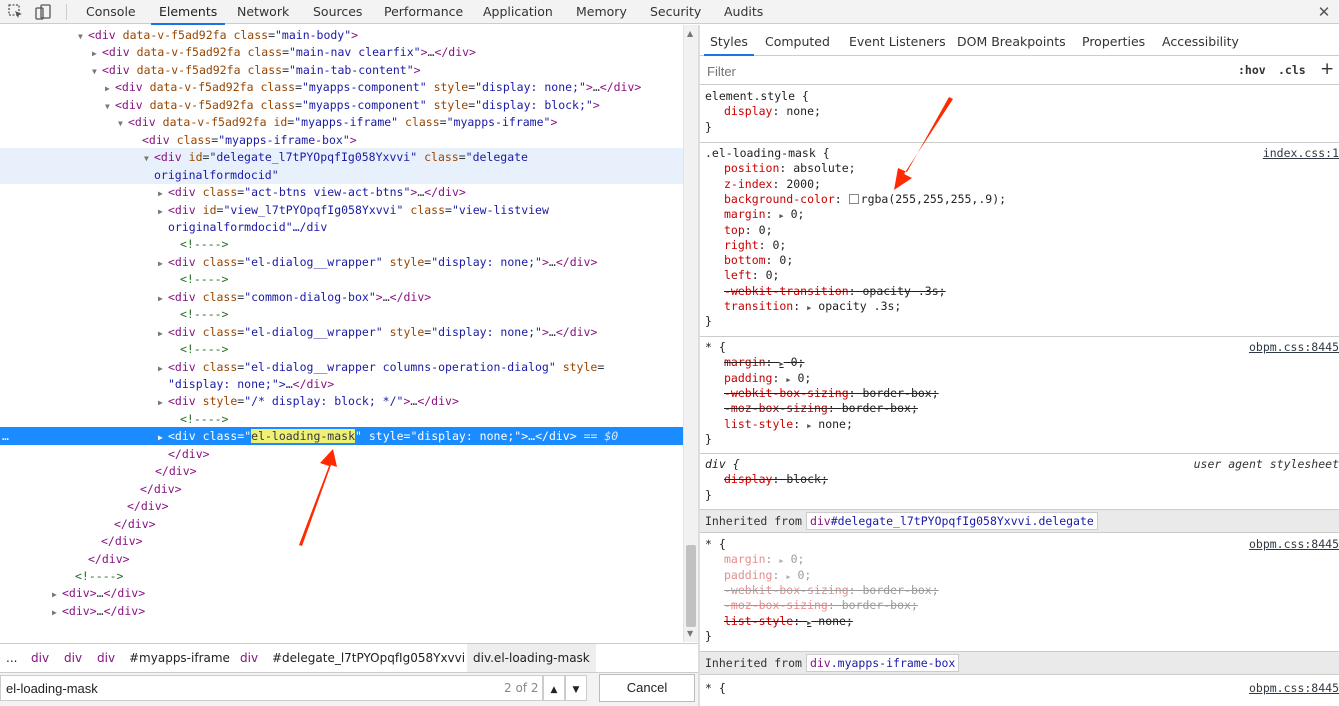  What do you see at coordinates (16, 12) in the screenshot?
I see `inspect-element-icon` at bounding box center [16, 12].